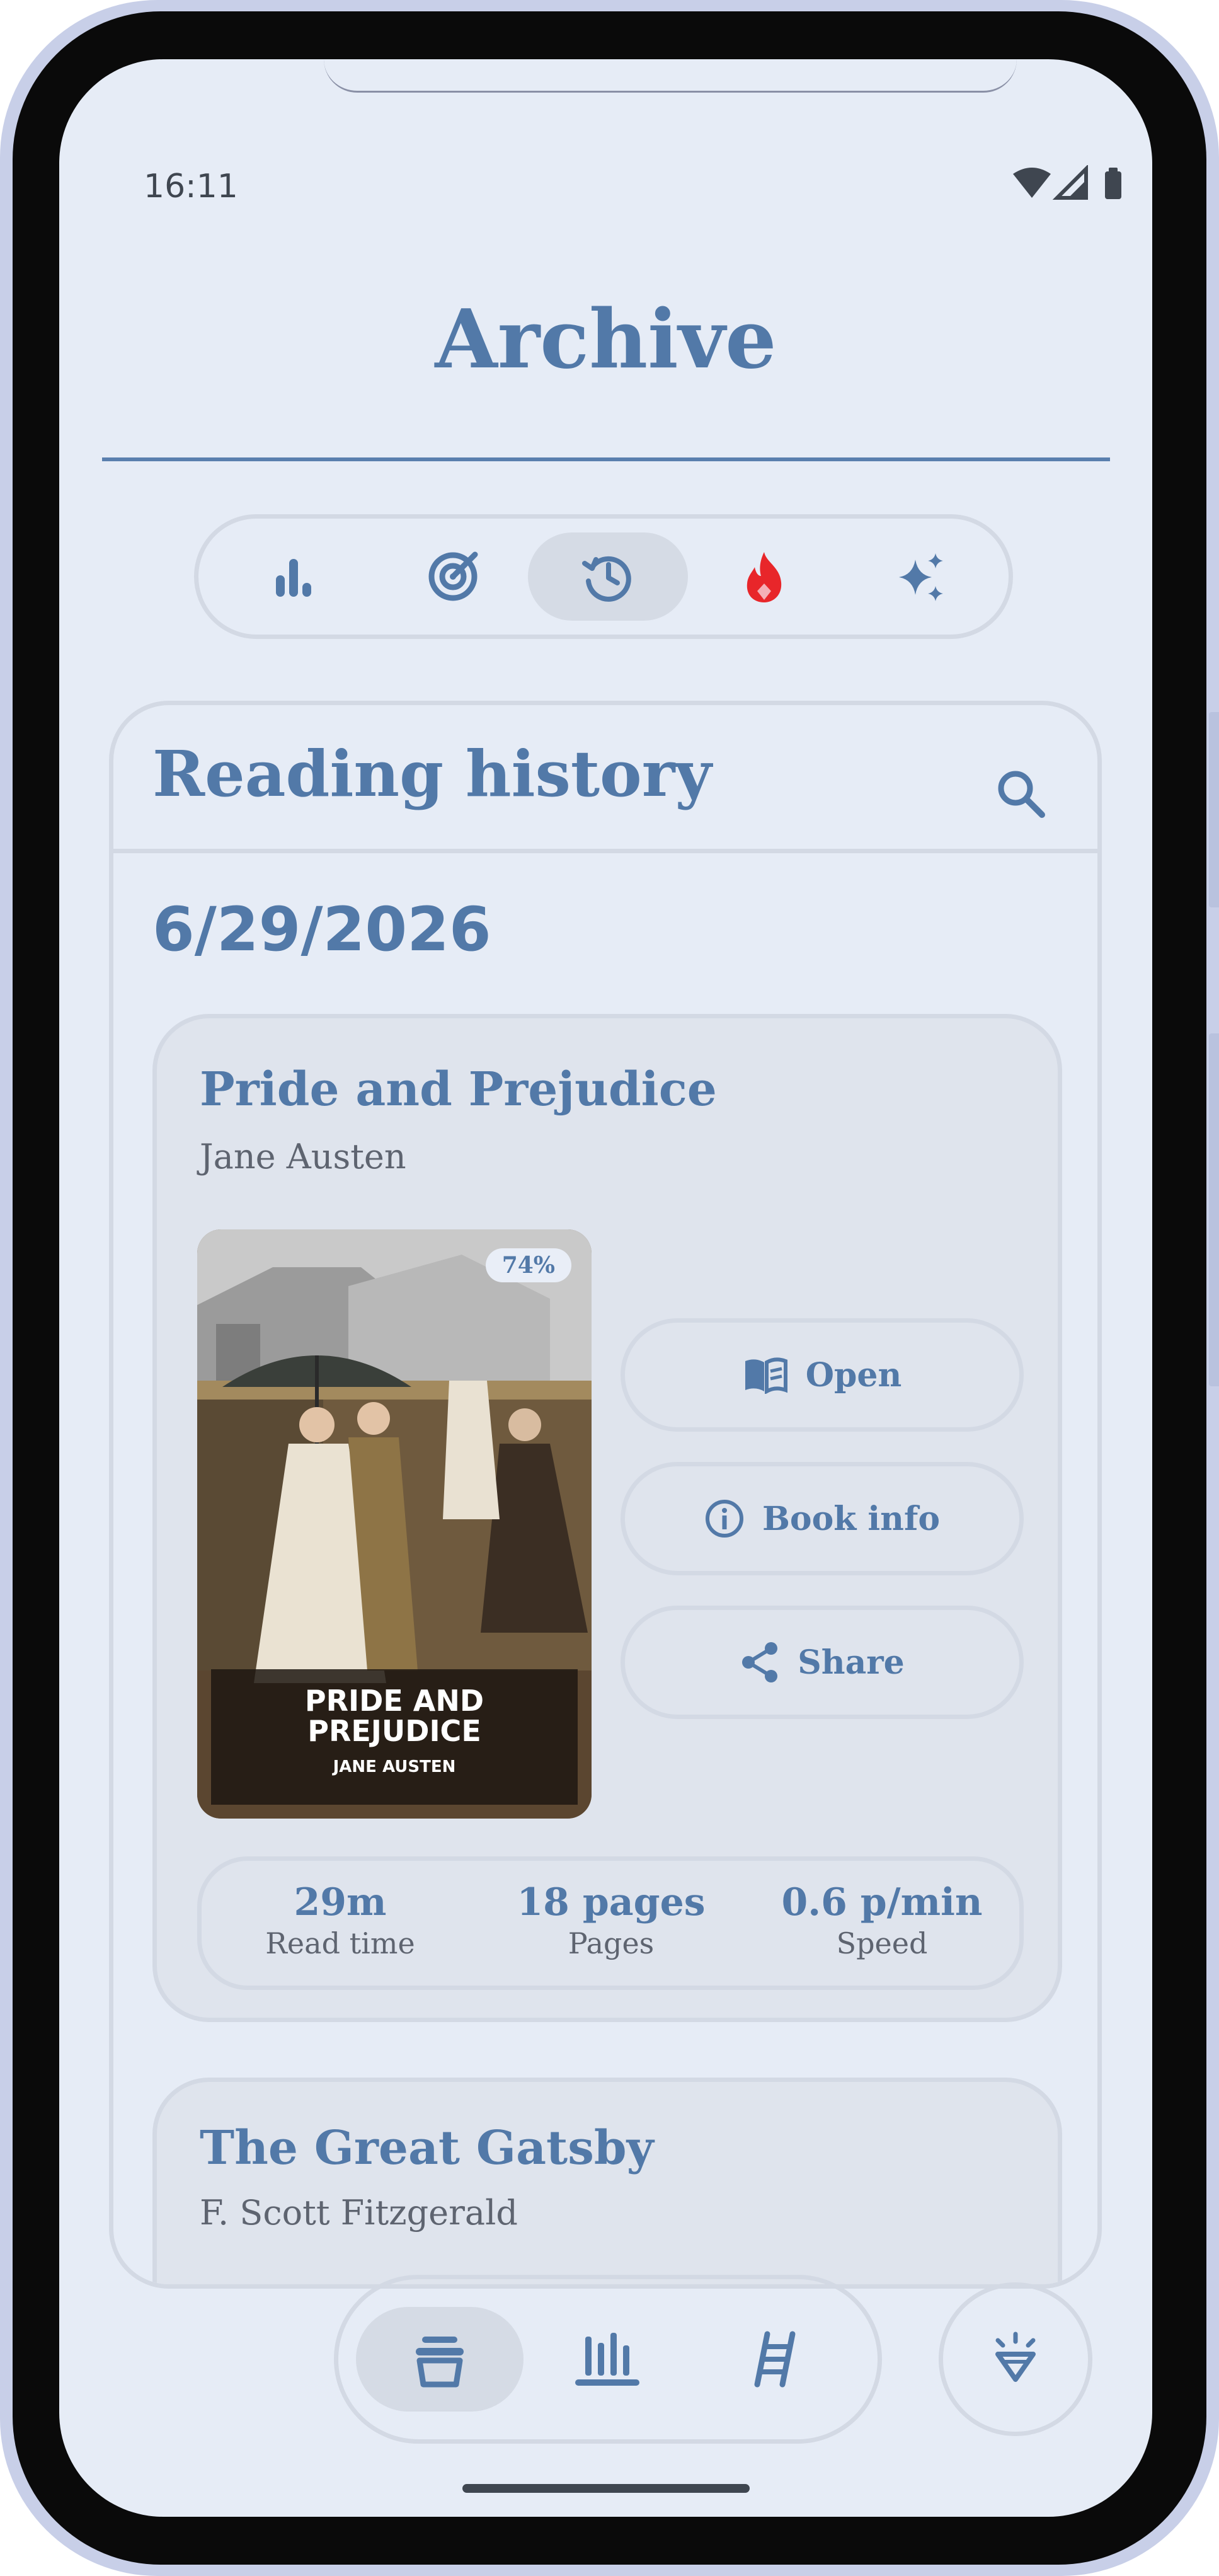 This screenshot has height=2576, width=1219. I want to click on search-button, so click(1020, 793).